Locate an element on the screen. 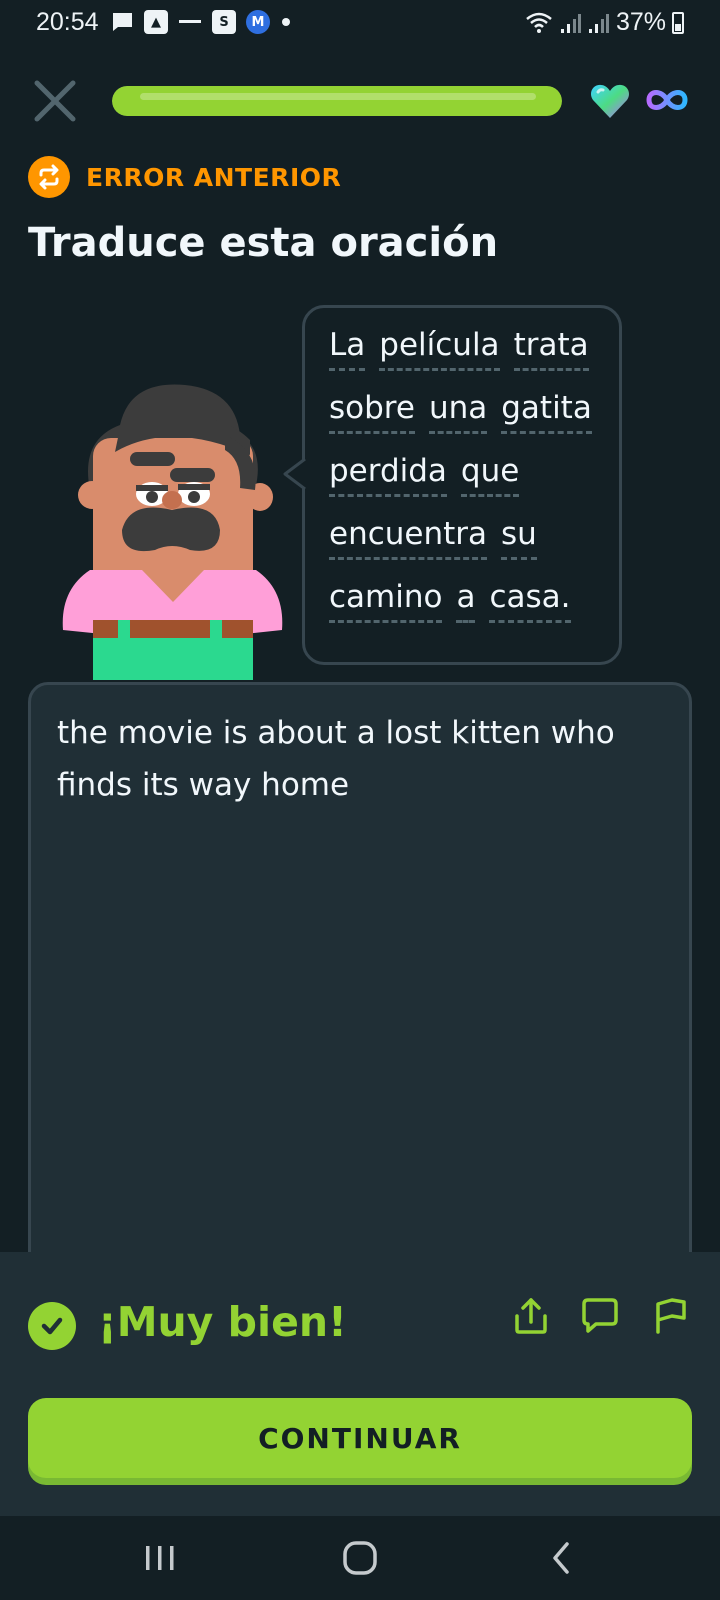  battery-icon is located at coordinates (678, 22).